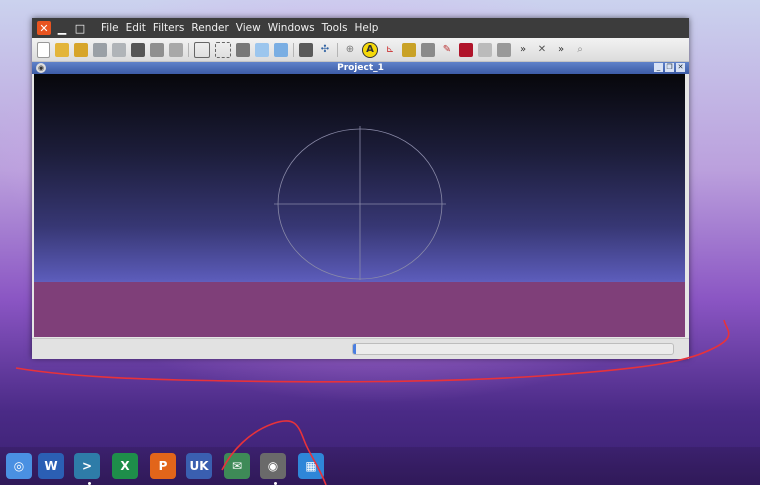 The image size is (760, 485). I want to click on tools-icon: ✕, so click(542, 50).